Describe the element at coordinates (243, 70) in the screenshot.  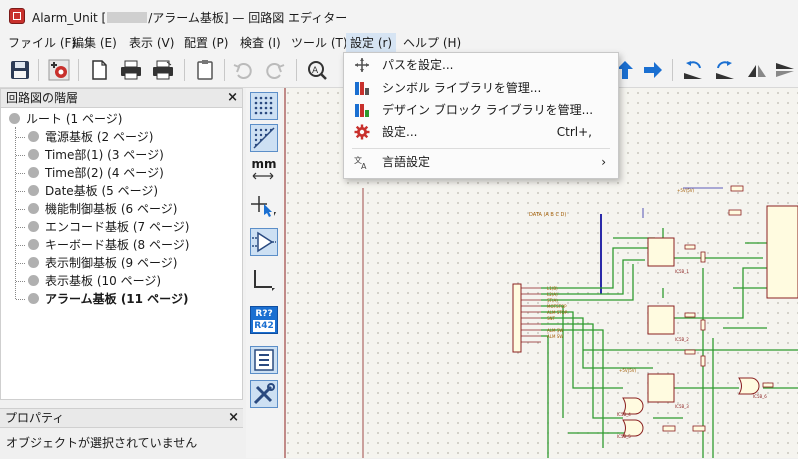
I see `undo-icon` at that location.